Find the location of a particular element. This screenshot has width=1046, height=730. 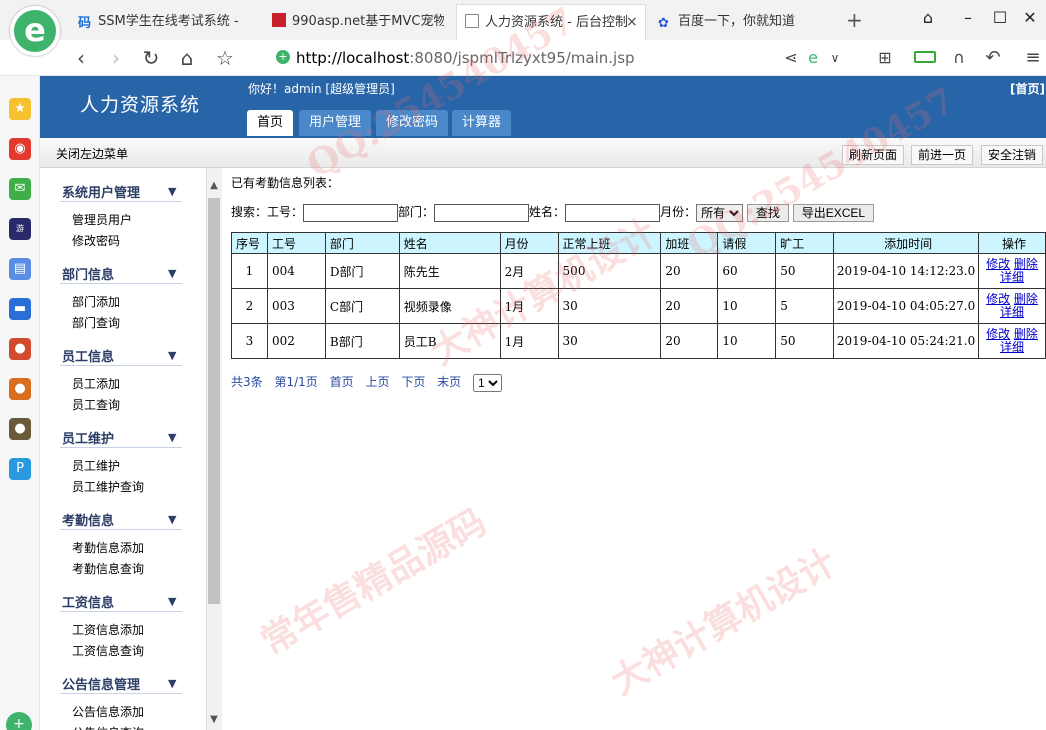

first-page-link: 首页 is located at coordinates (342, 382).